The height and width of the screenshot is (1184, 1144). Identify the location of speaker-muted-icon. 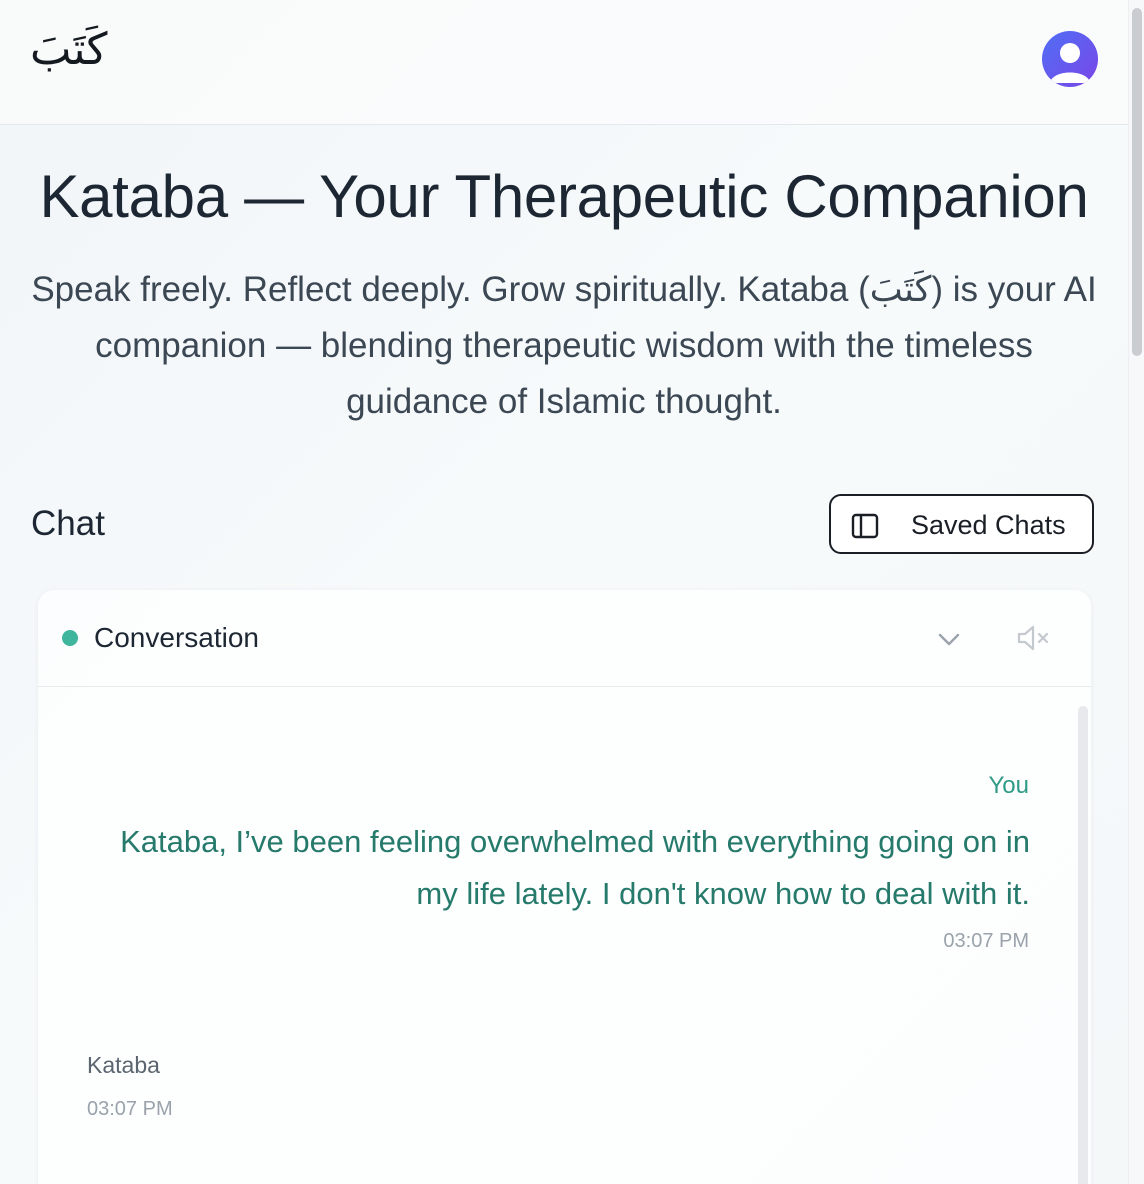
(1034, 638).